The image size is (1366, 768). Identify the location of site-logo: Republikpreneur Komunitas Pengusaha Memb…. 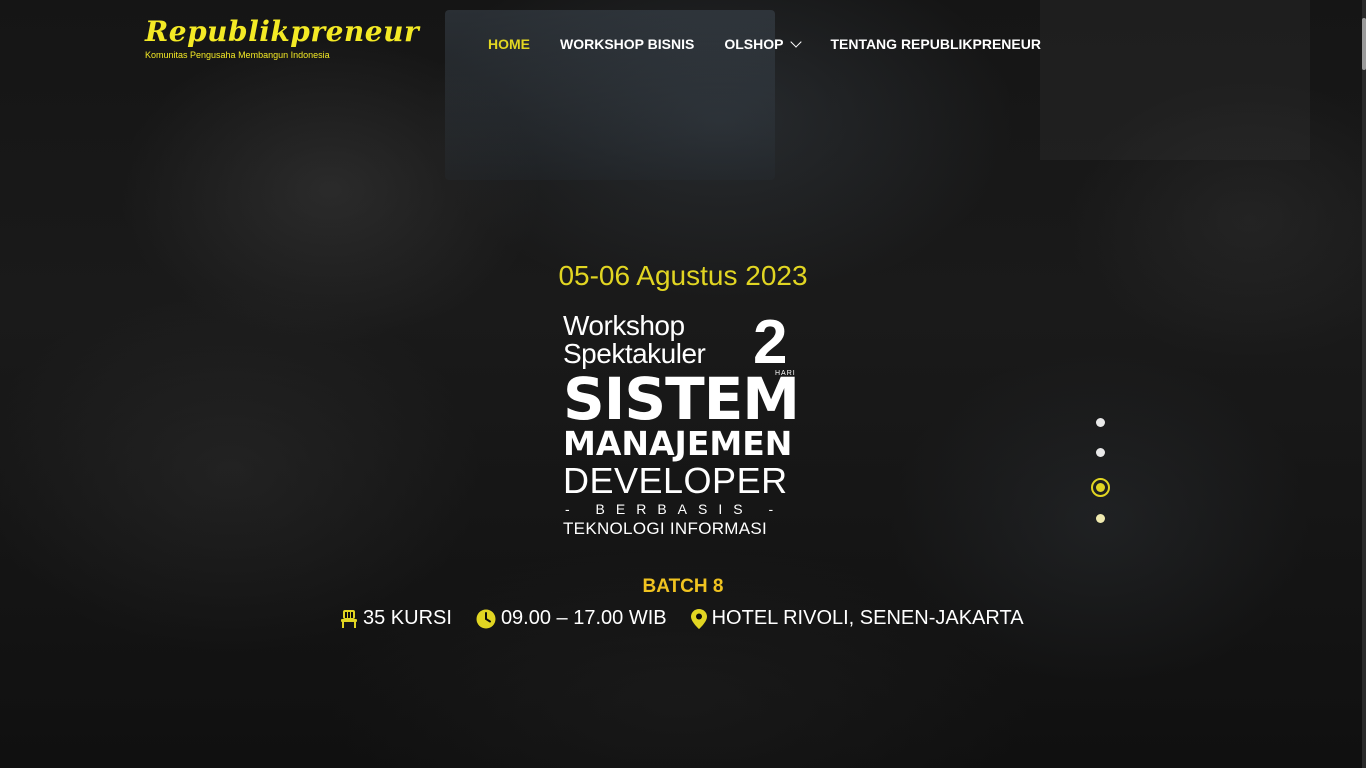
(282, 38).